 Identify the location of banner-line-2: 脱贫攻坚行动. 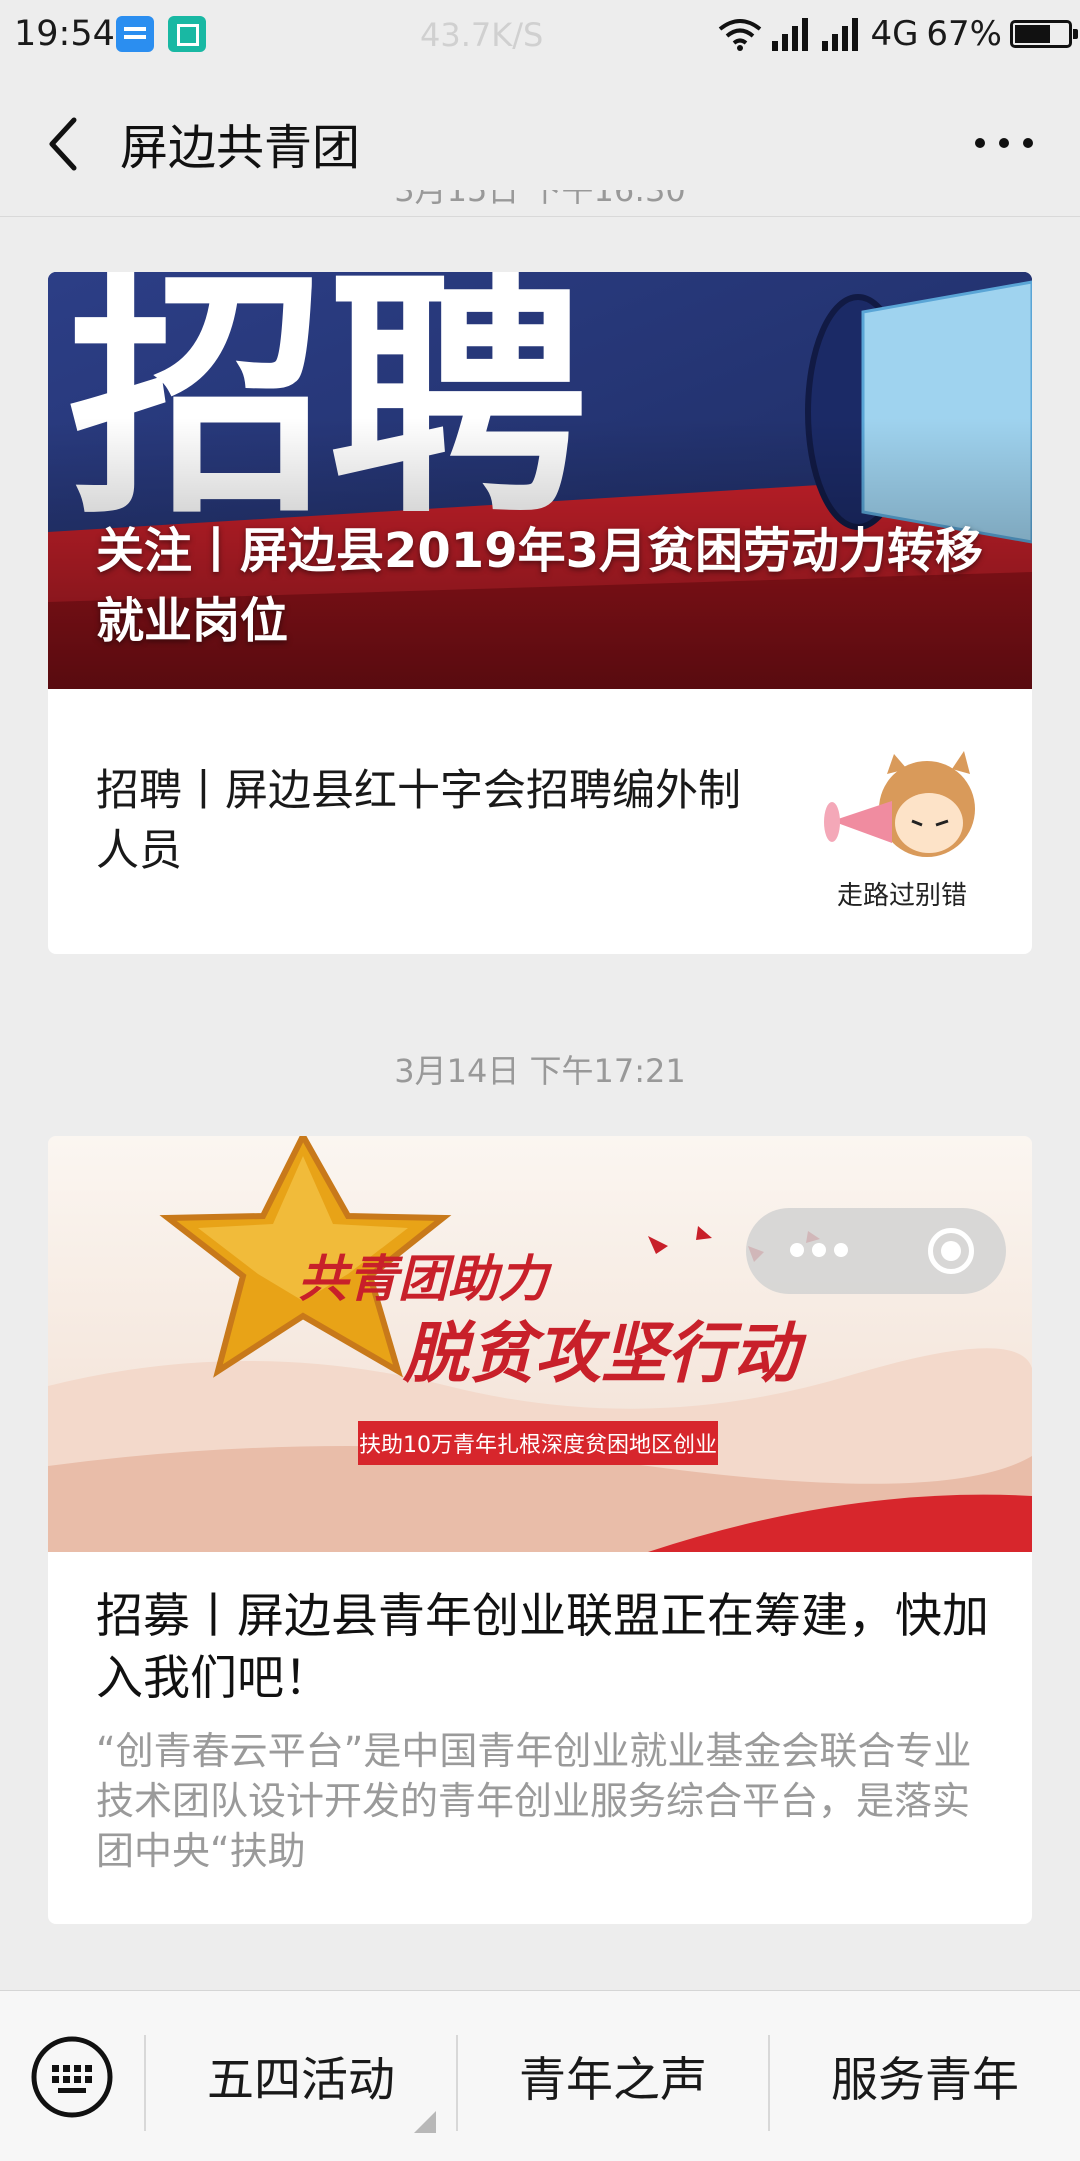
(604, 1353).